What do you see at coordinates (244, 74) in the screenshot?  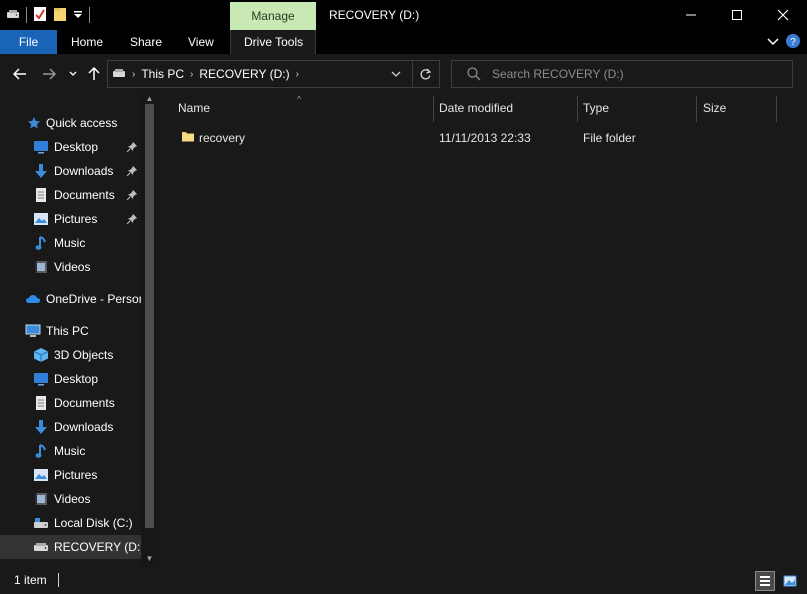 I see `breadcrumb-recovery: RECOVERY (D:)` at bounding box center [244, 74].